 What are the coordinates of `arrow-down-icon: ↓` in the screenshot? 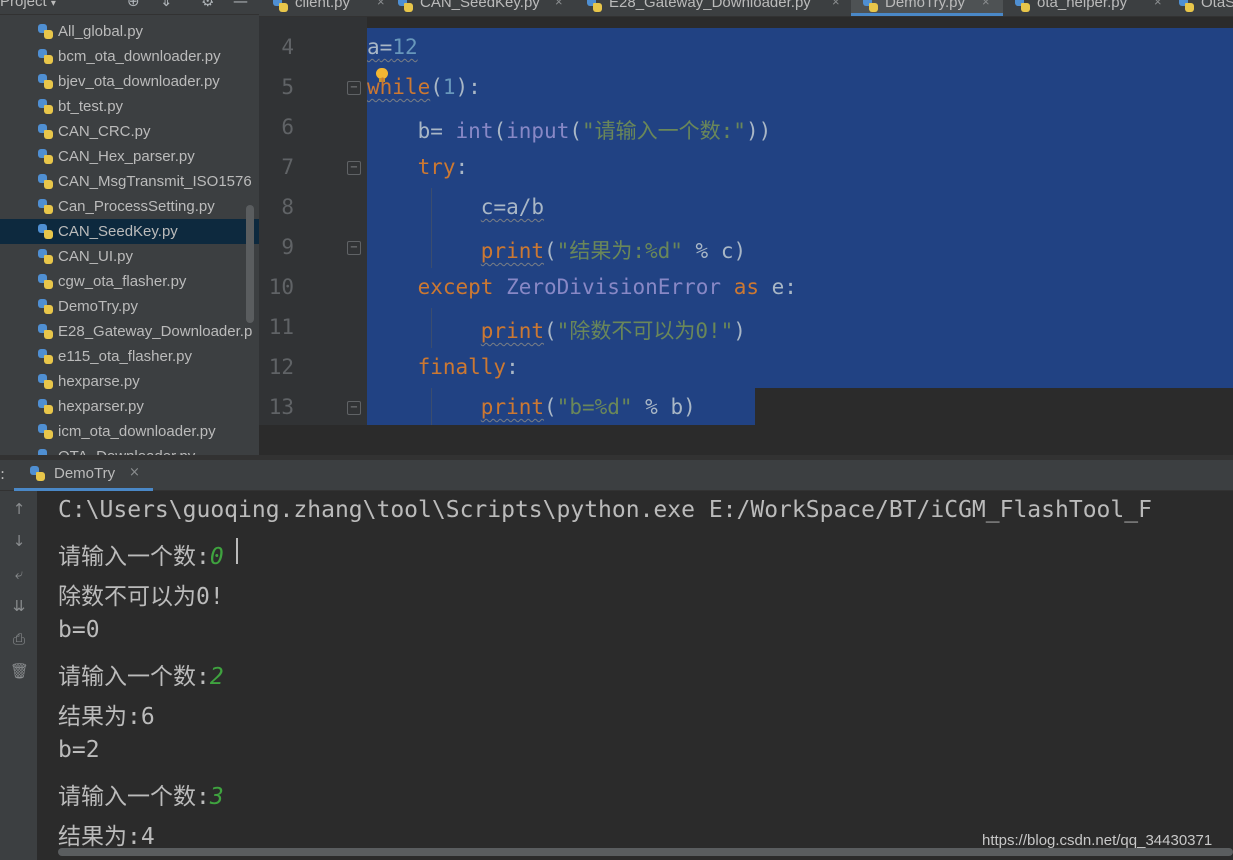 It's located at (19, 541).